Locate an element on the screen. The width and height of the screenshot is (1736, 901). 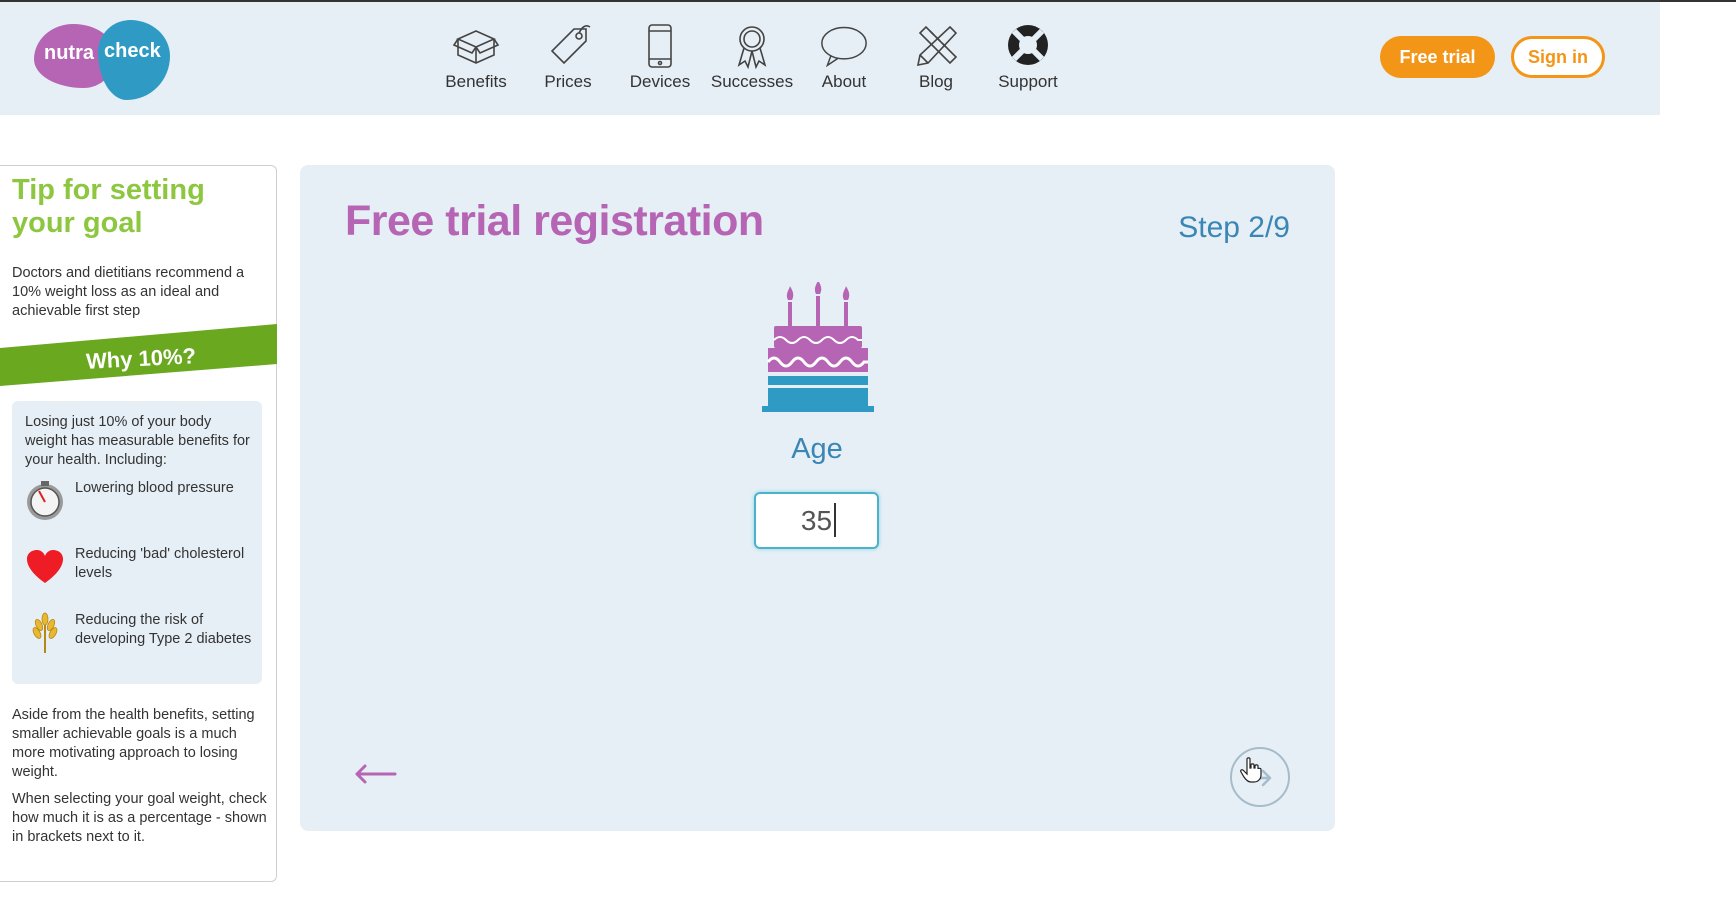
nav-item-devices: Devices is located at coordinates (660, 62).